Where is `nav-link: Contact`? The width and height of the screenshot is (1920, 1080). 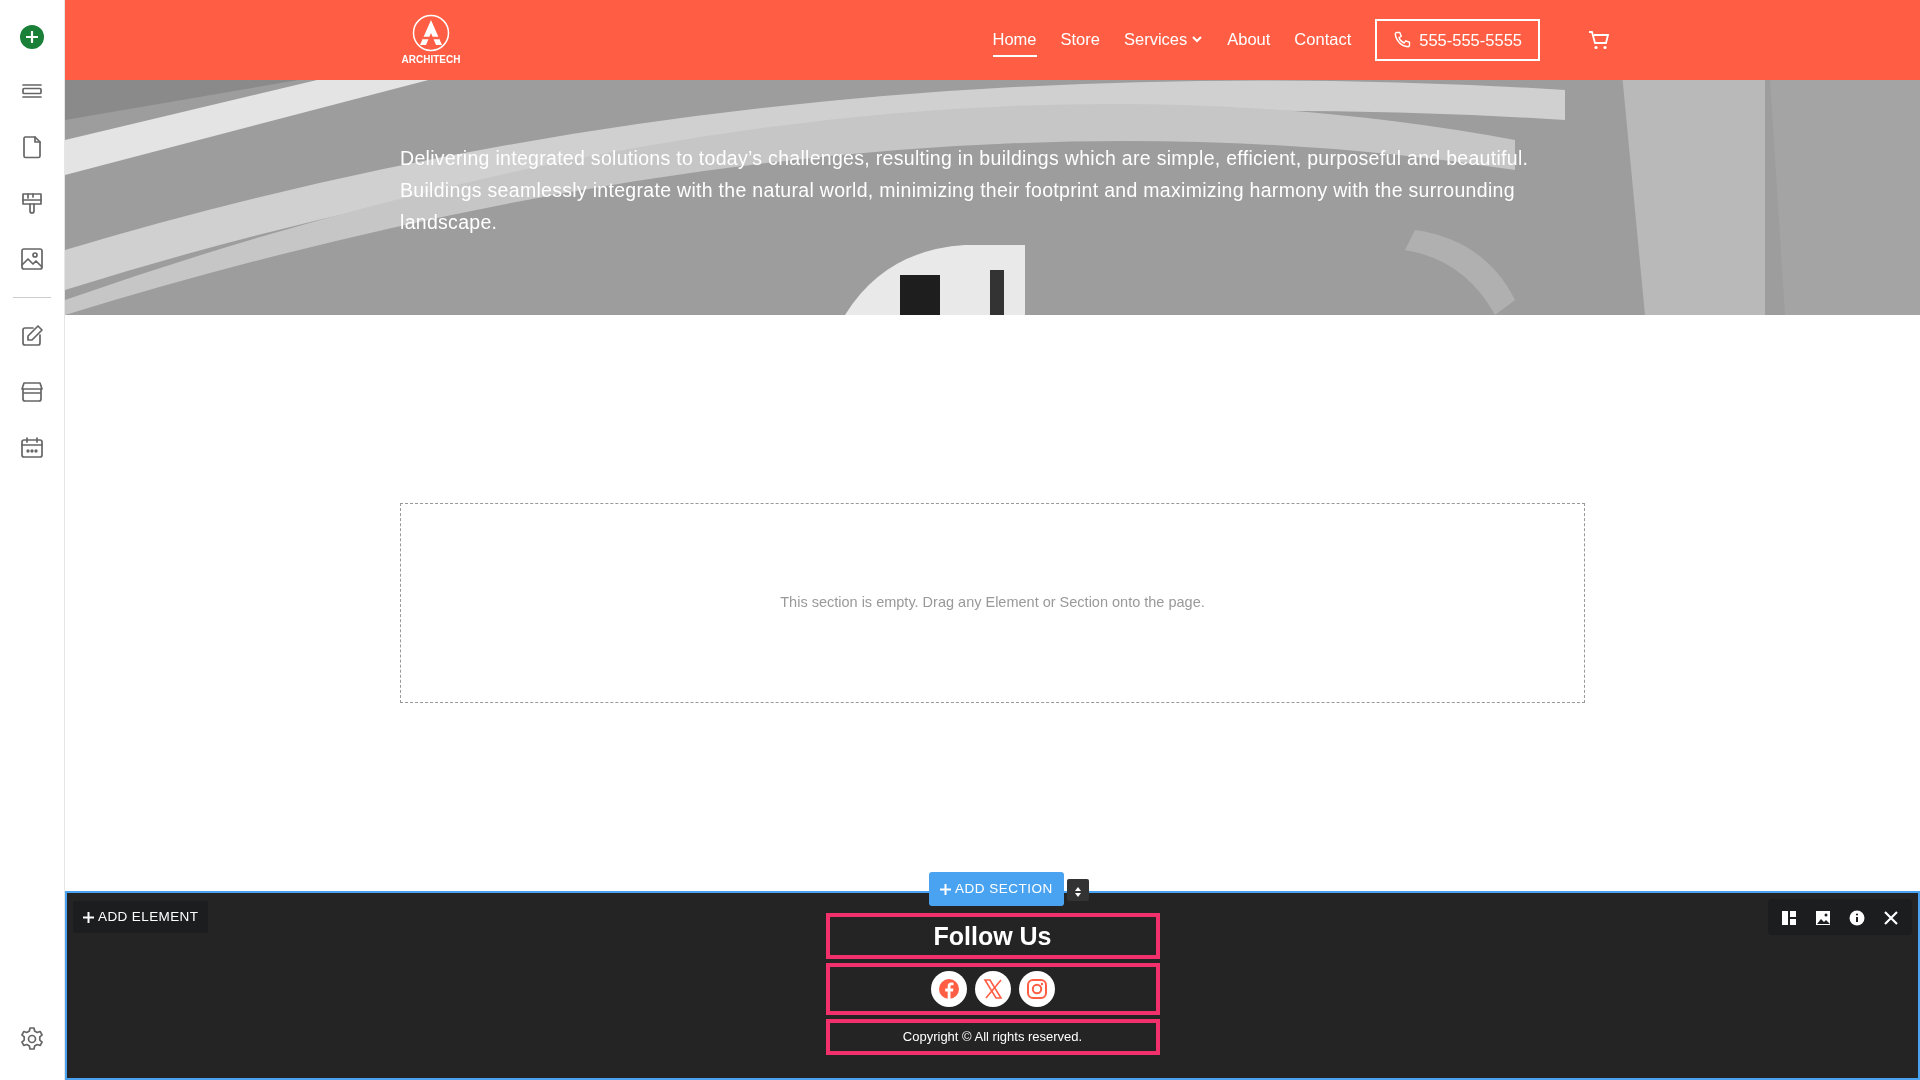
nav-link: Contact is located at coordinates (1323, 40).